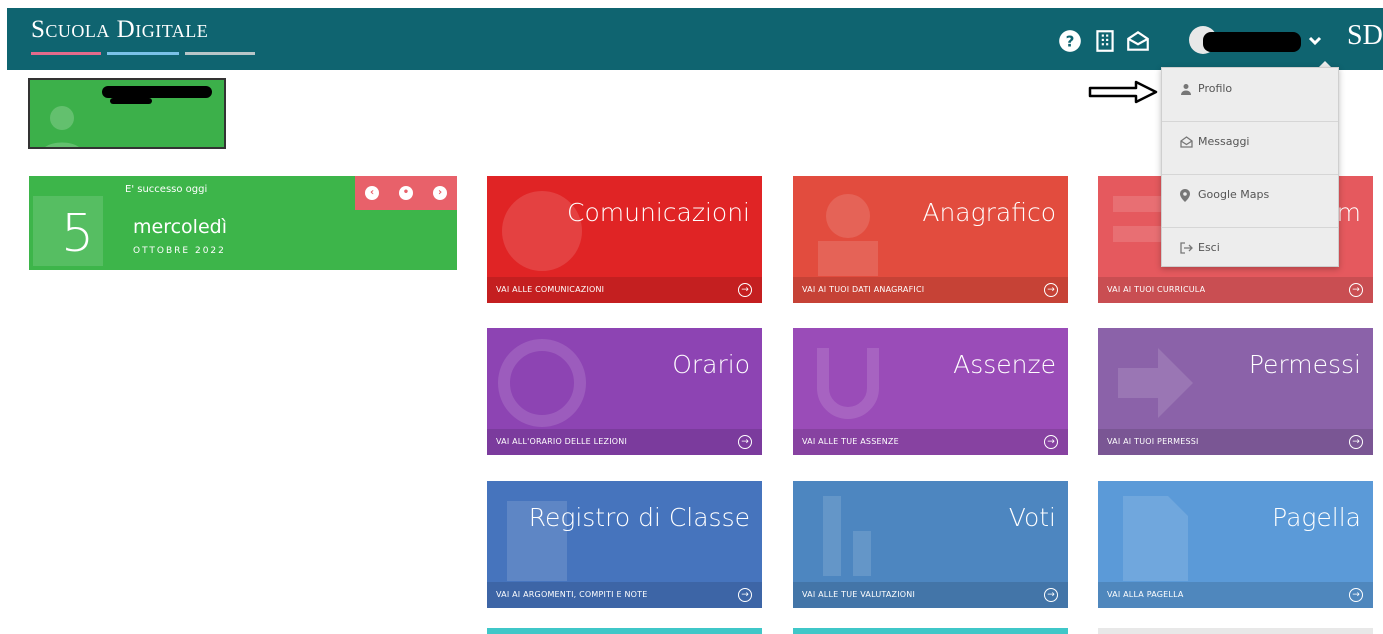 This screenshot has width=1383, height=634. Describe the element at coordinates (1123, 92) in the screenshot. I see `annotation-arrow` at that location.